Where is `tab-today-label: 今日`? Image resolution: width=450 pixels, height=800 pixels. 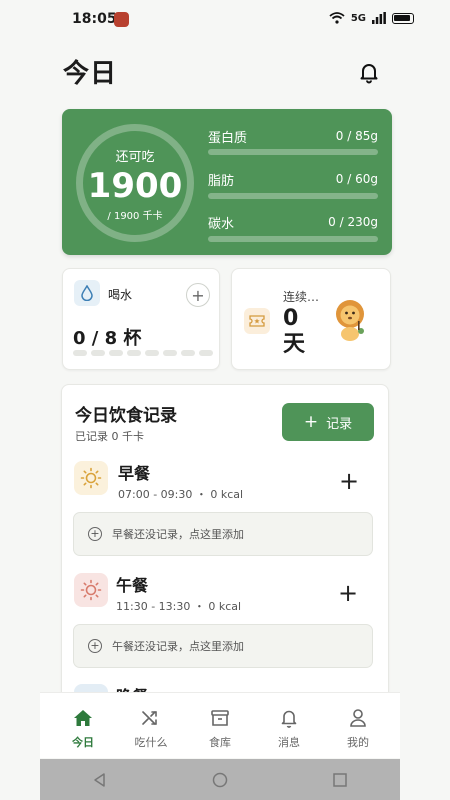
tab-today-label: 今日 is located at coordinates (83, 742).